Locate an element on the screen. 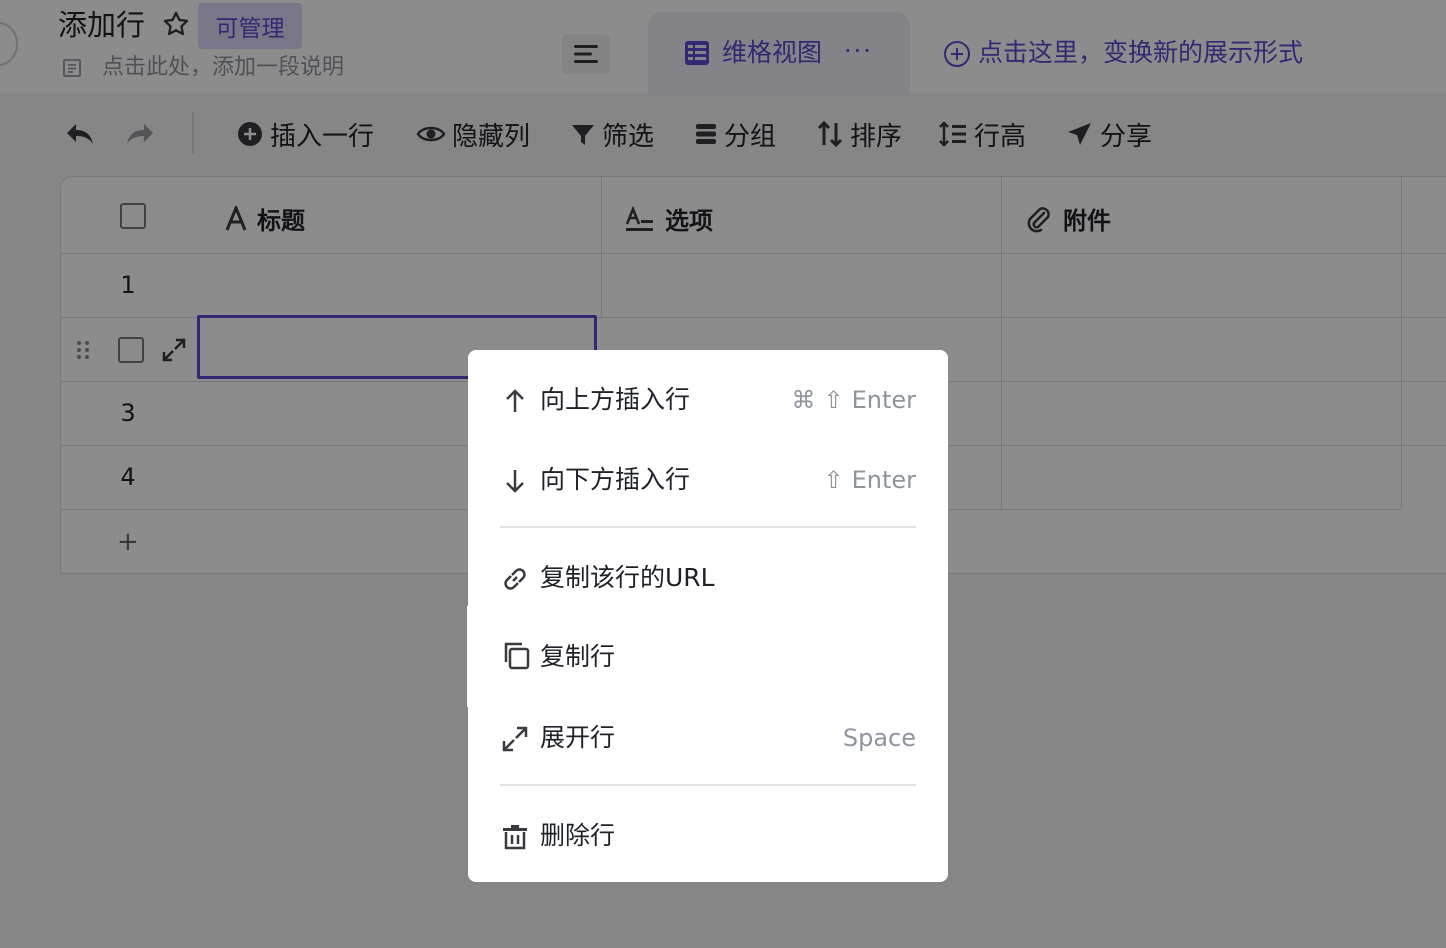 The image size is (1446, 948). menu-item-insert-below: 向下方插入行 ⇧ Enter is located at coordinates (708, 480).